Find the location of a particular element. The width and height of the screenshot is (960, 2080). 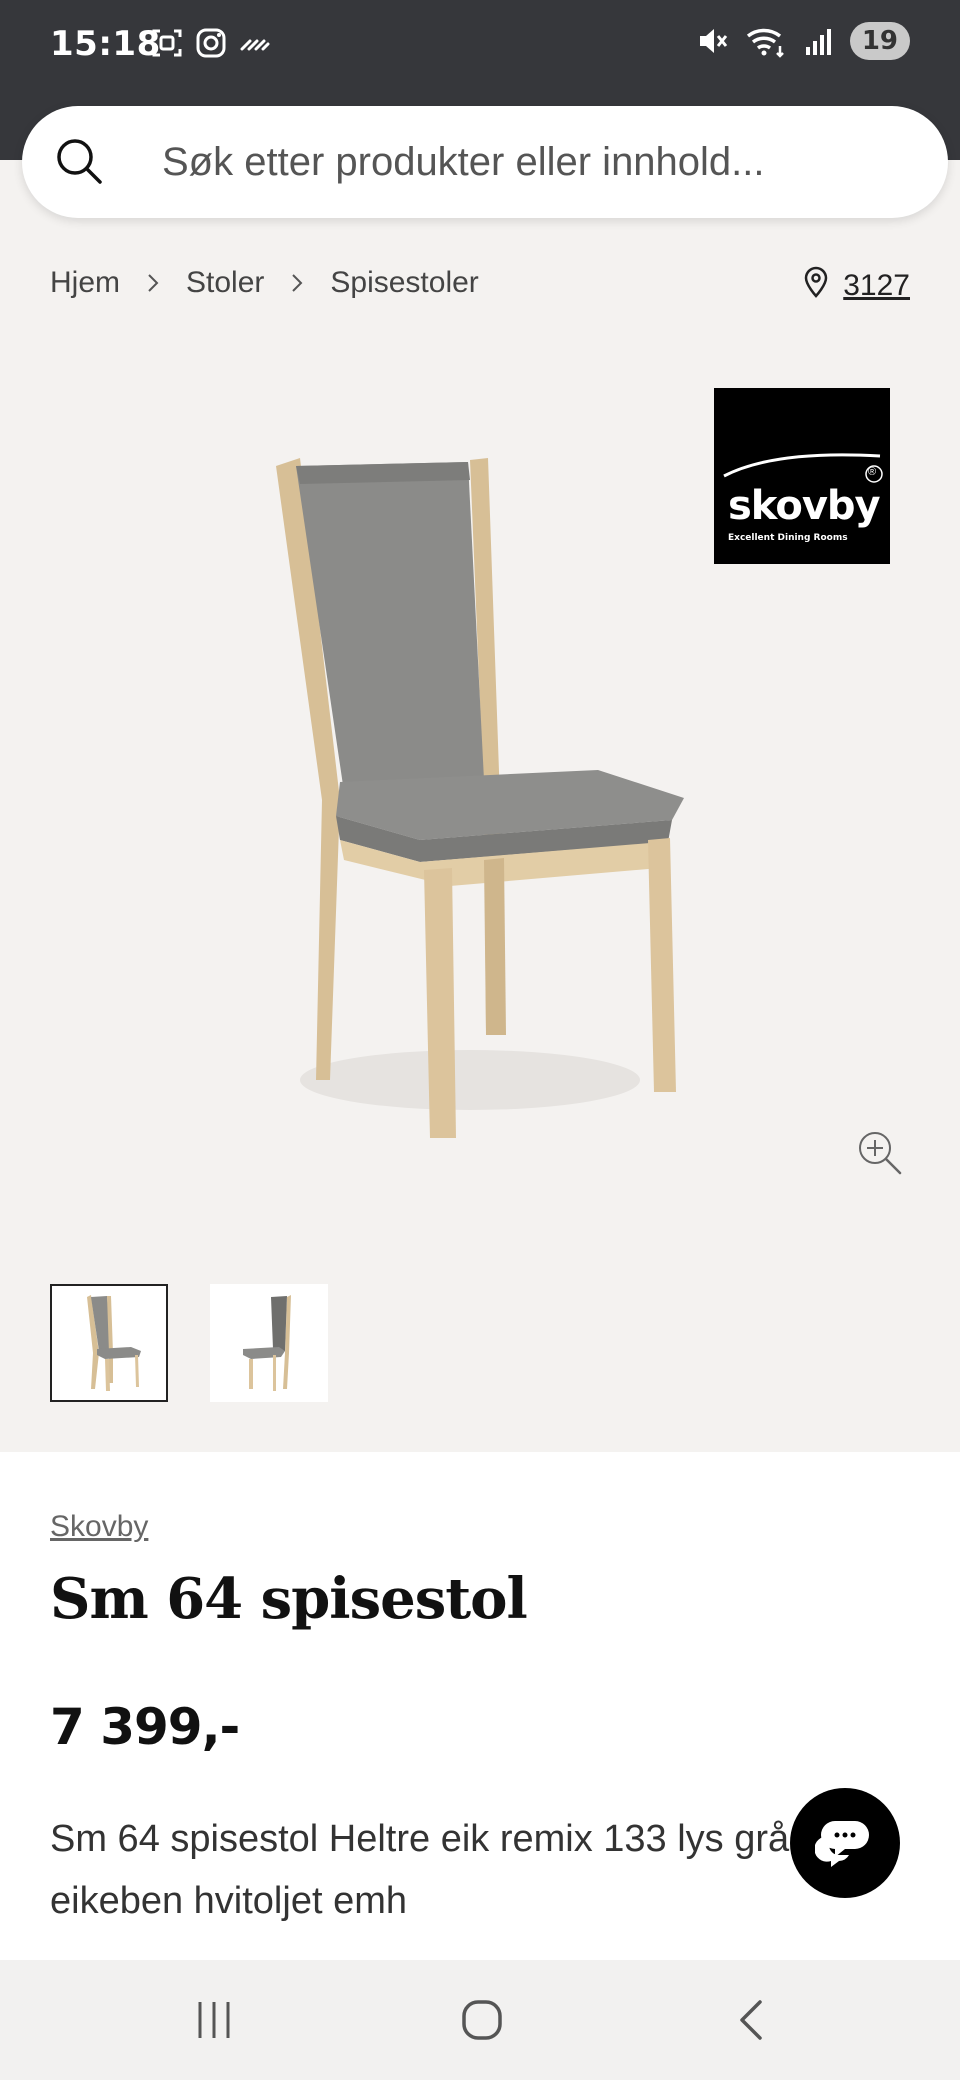

chat-bubbles-icon is located at coordinates (842, 1844).